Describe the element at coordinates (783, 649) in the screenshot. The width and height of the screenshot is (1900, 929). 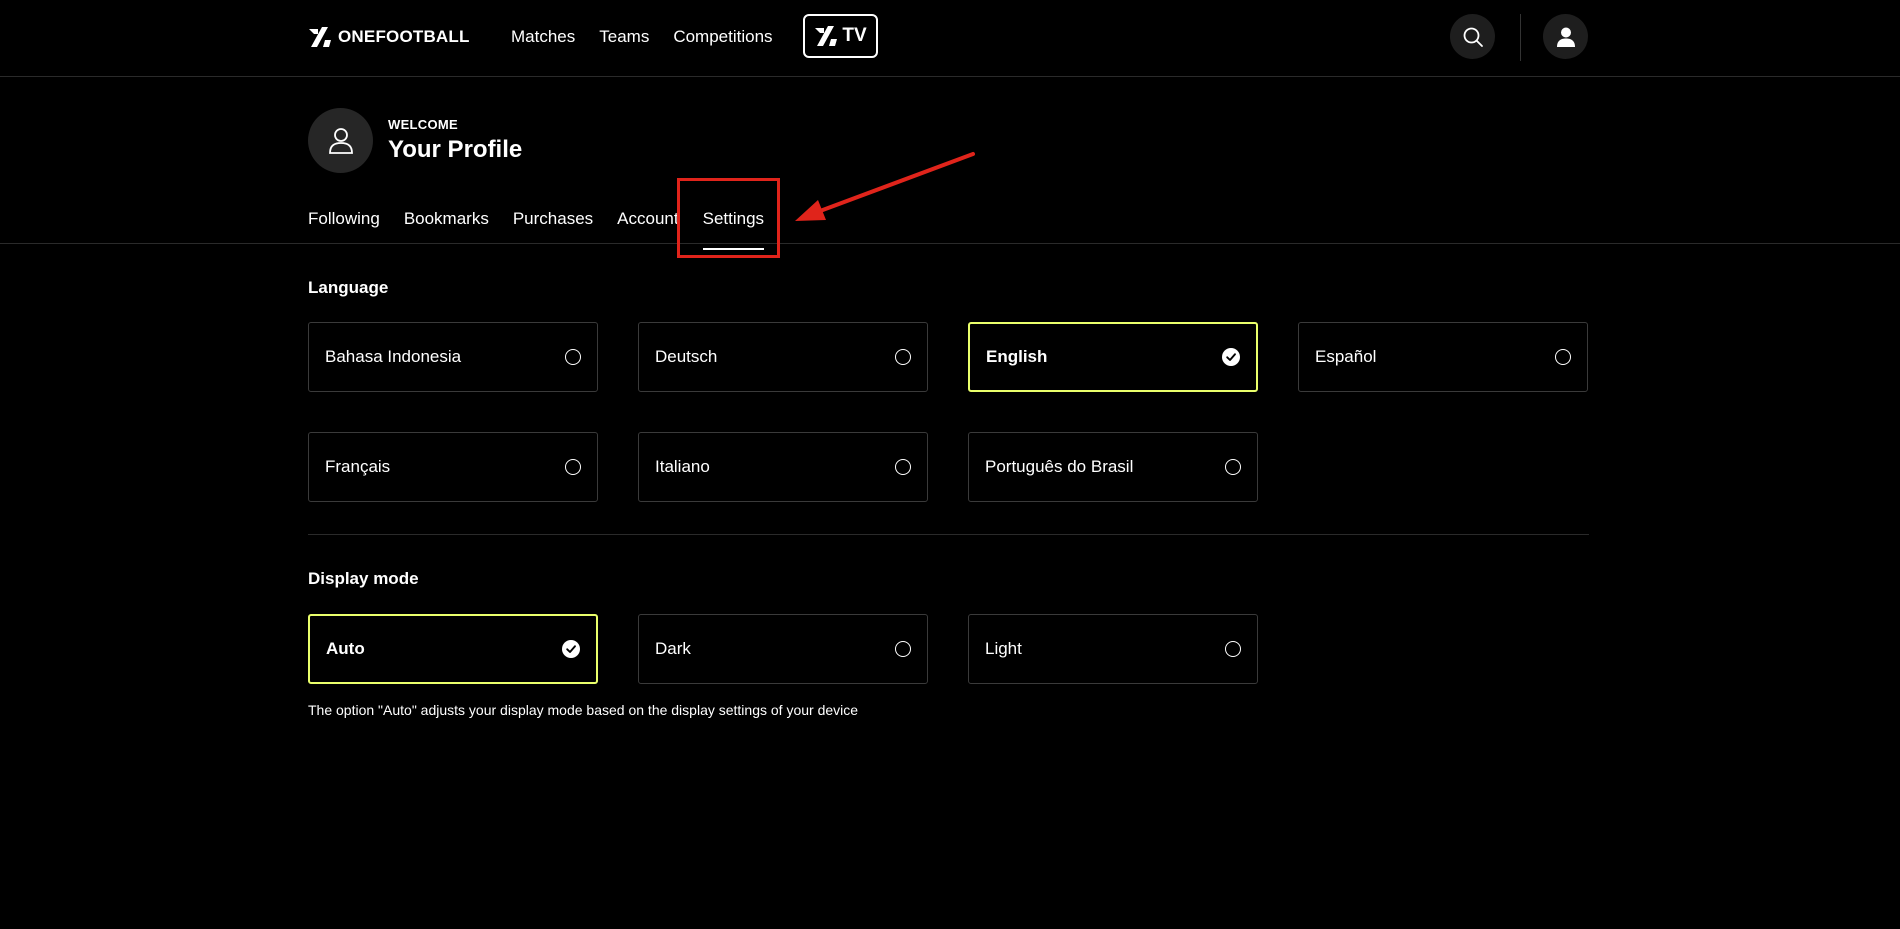
I see `display-mode-option-dark: Dark` at that location.